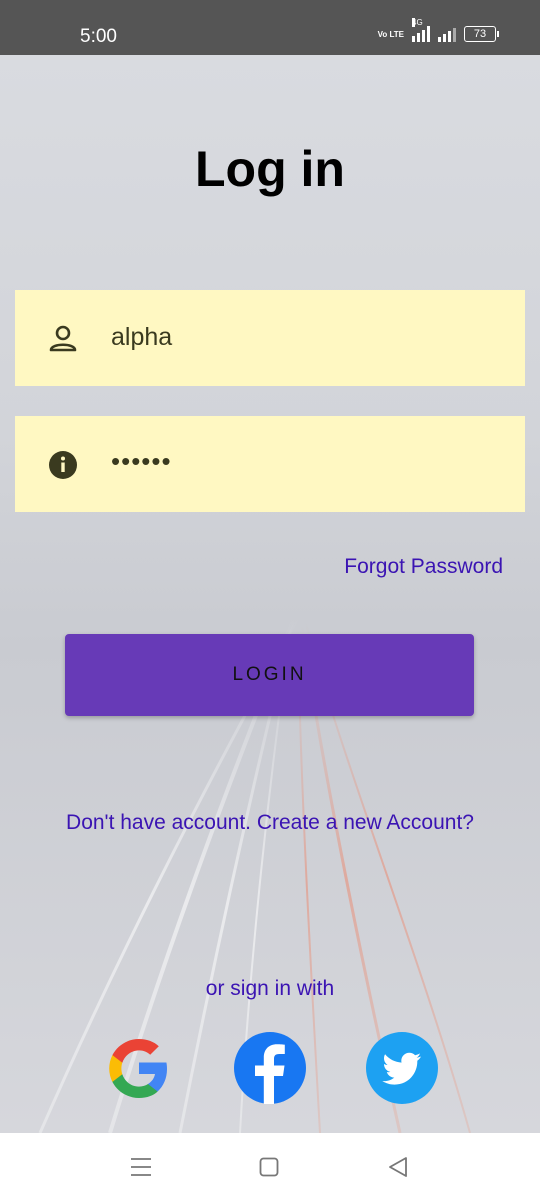 The height and width of the screenshot is (1200, 540). What do you see at coordinates (98, 36) in the screenshot?
I see `status-time: 5:00` at bounding box center [98, 36].